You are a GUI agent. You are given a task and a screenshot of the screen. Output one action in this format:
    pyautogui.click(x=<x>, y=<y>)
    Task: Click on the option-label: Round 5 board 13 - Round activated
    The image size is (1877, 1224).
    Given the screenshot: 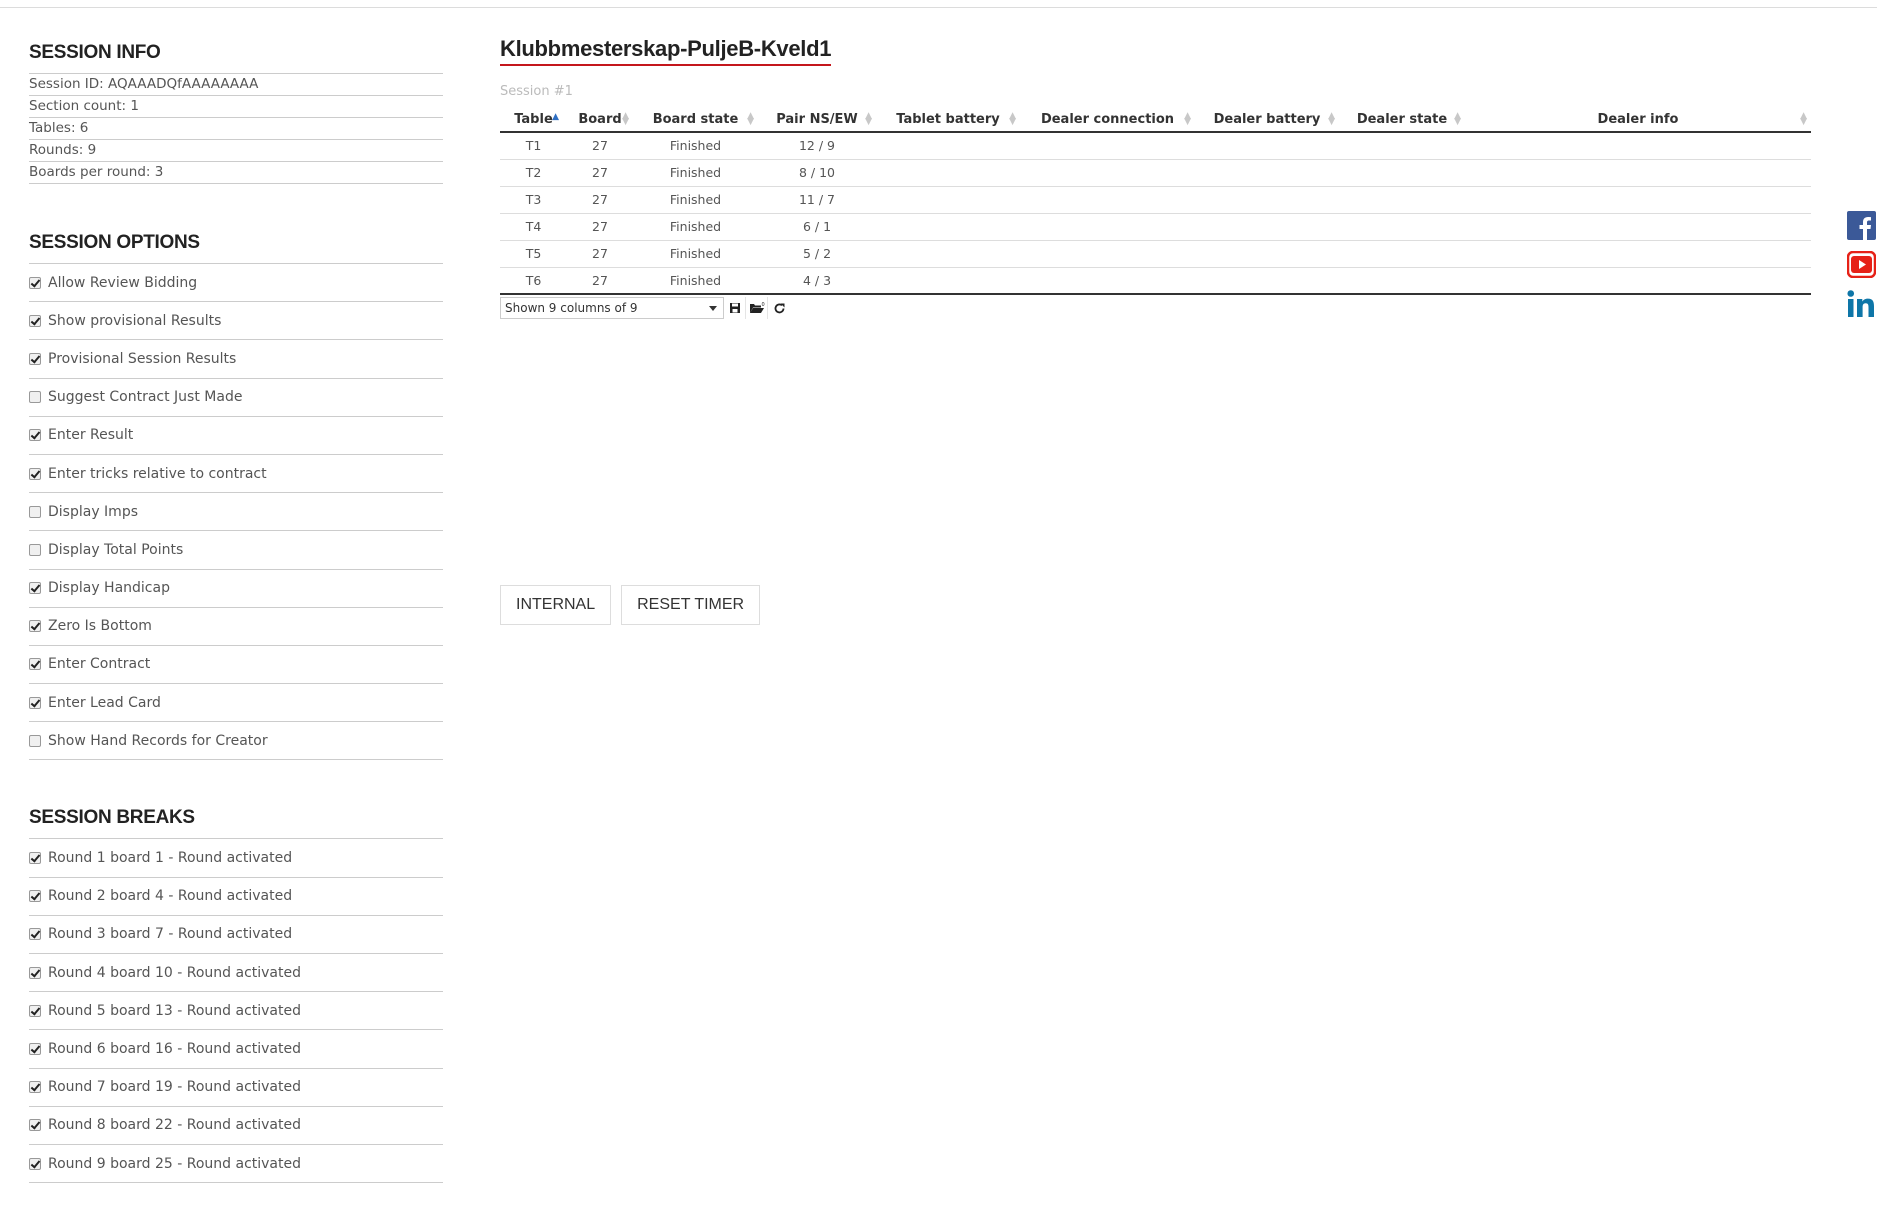 What is the action you would take?
    pyautogui.click(x=175, y=1010)
    